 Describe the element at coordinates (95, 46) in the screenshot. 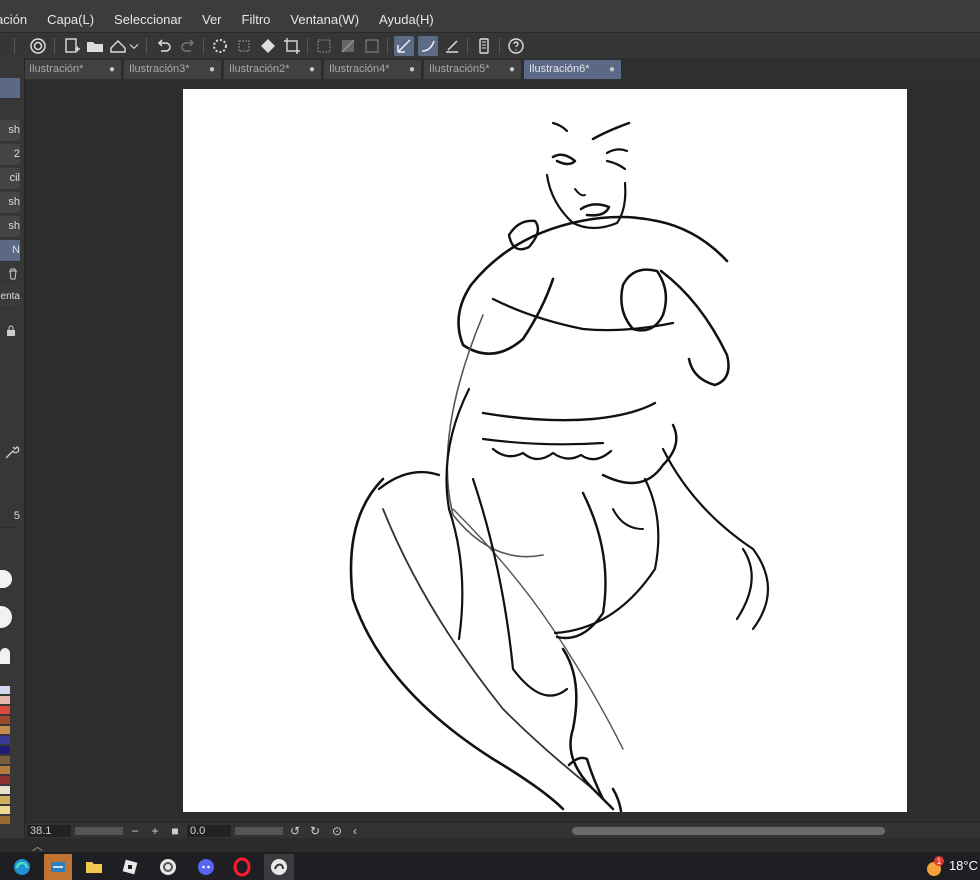

I see `open-folder-icon` at that location.